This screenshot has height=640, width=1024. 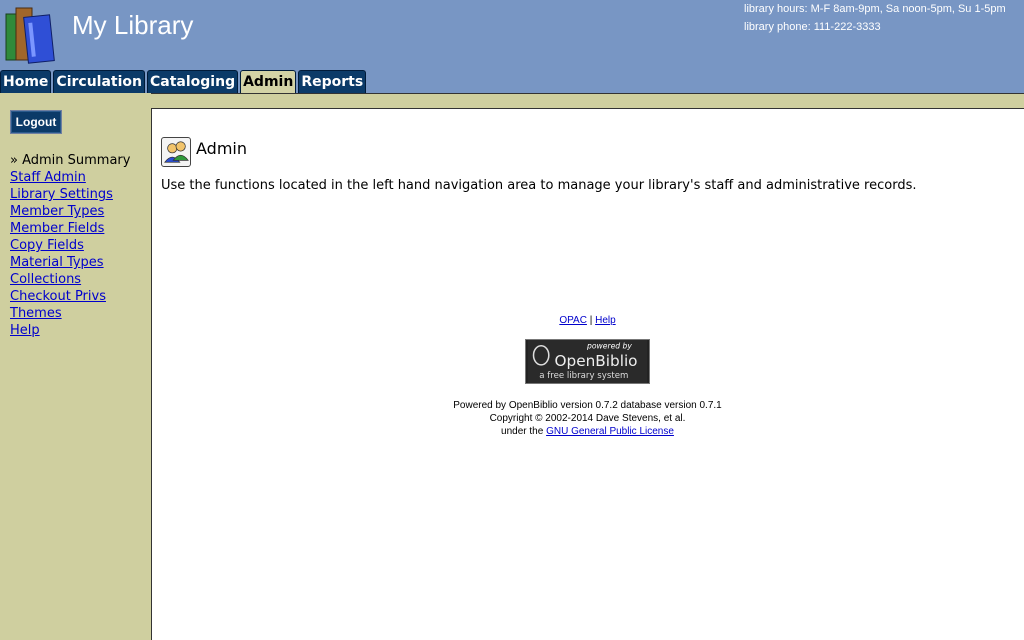 I want to click on sidebar-item-member-types: Member Types, so click(x=79, y=211).